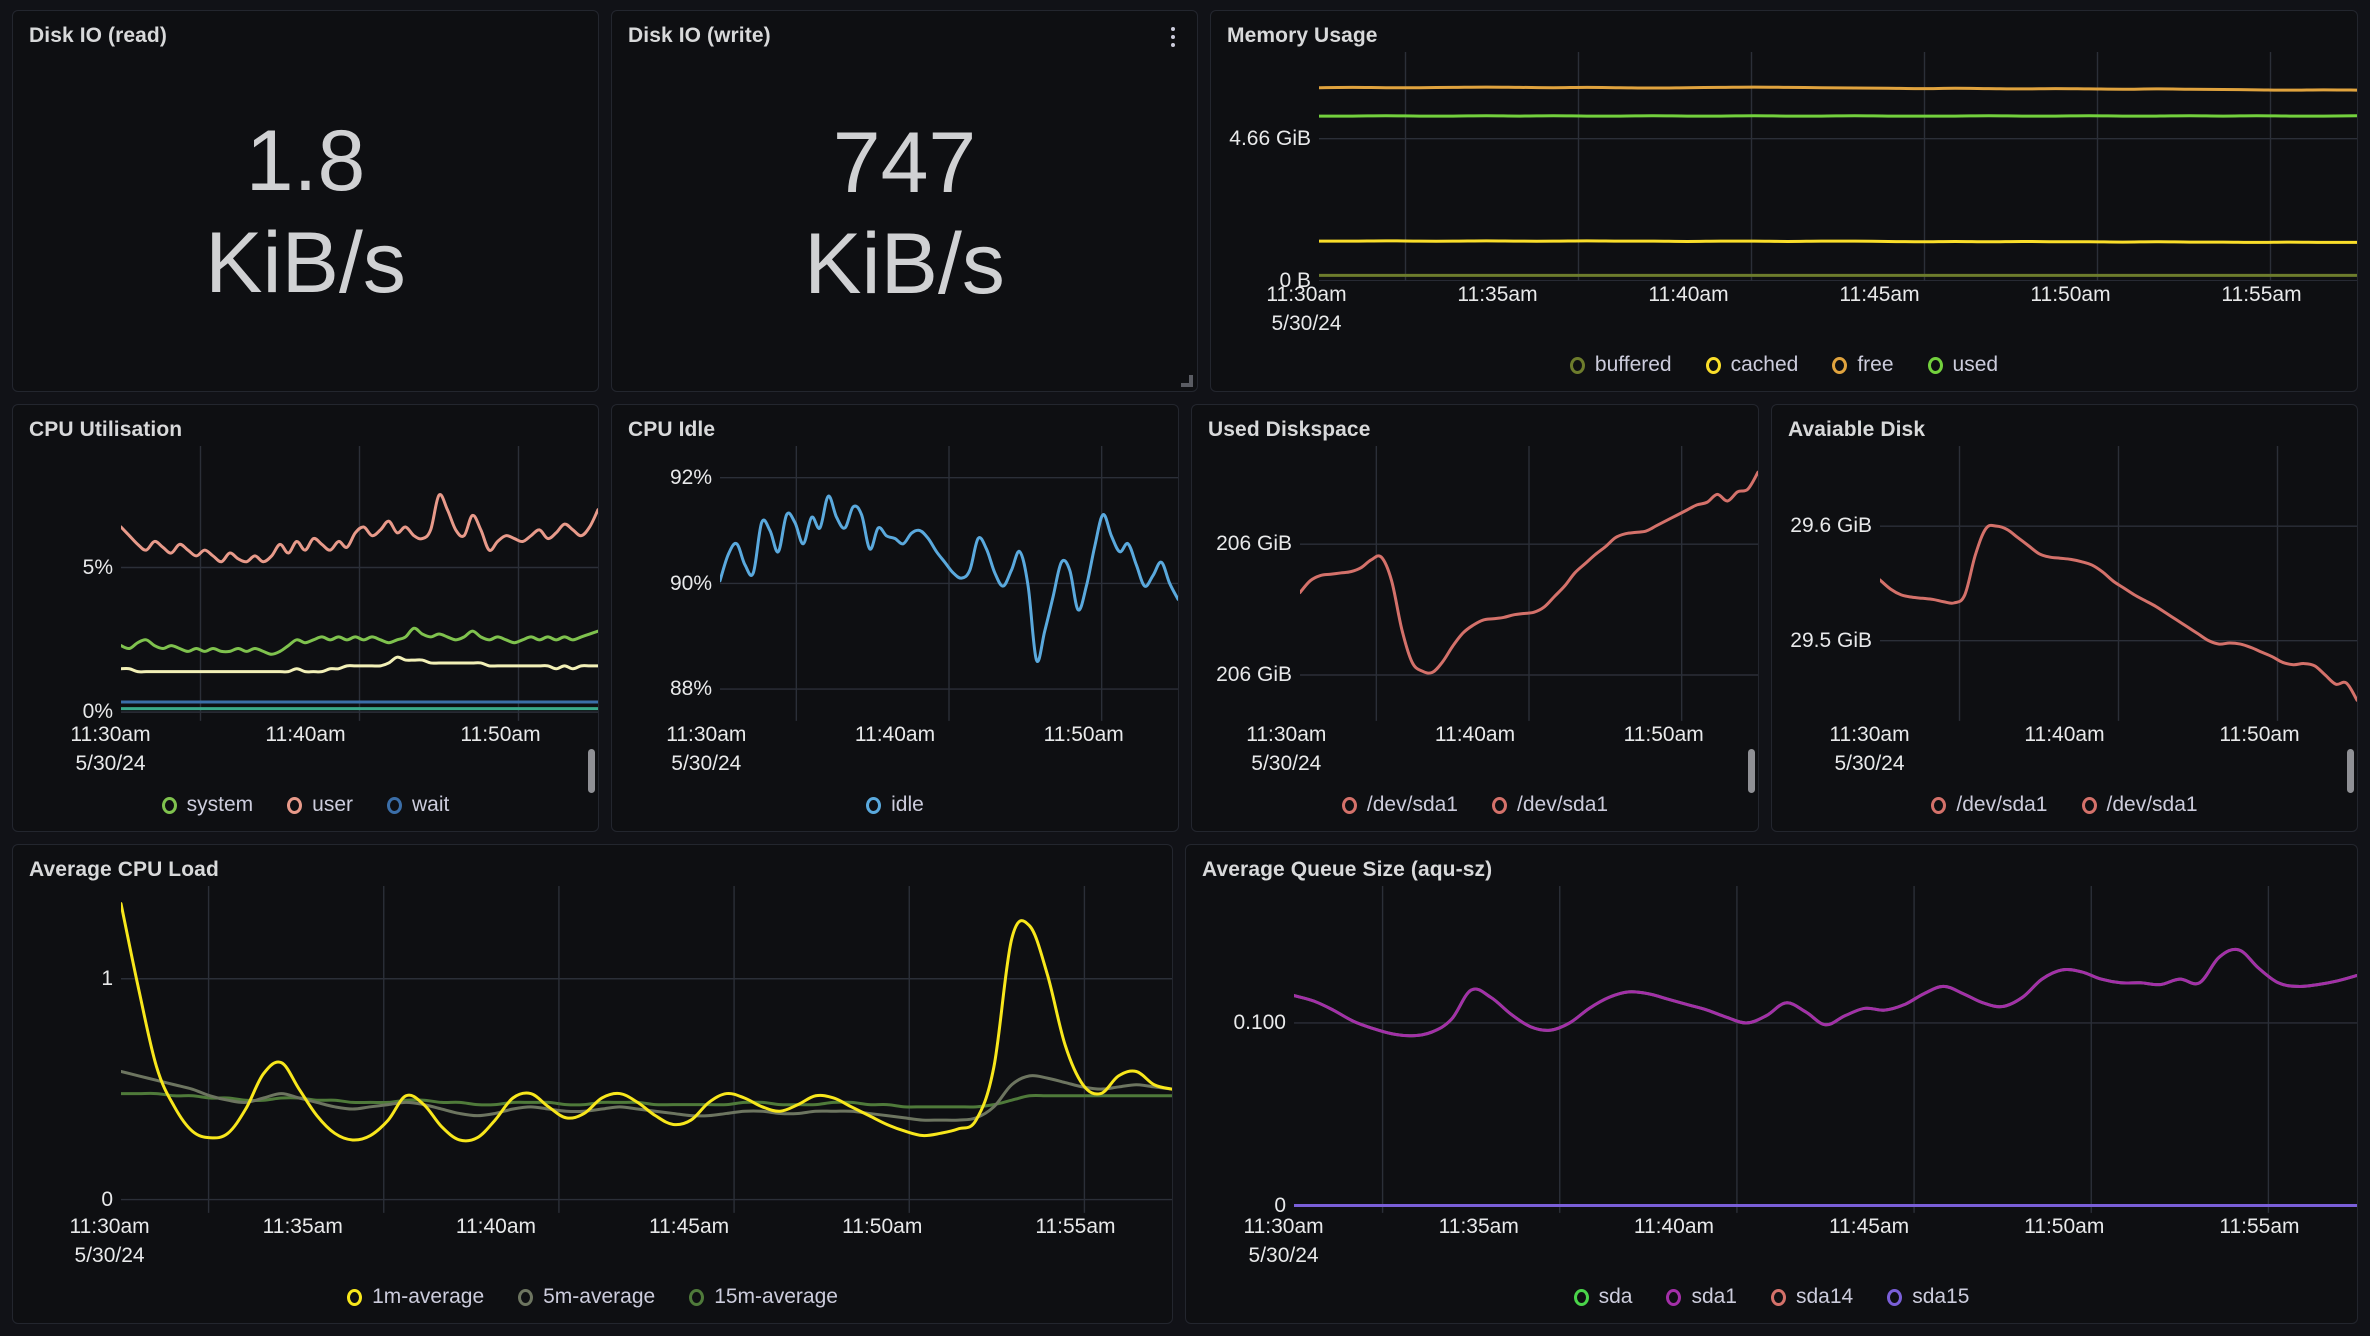 This screenshot has width=2370, height=1336. I want to click on legend-label: 1m-average, so click(428, 1296).